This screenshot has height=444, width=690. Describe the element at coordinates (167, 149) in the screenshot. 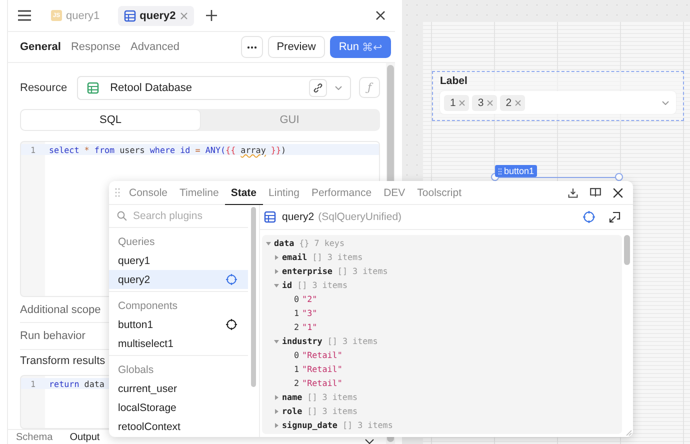

I see `code-line: select * from users where id = ANY({{ array }})` at that location.